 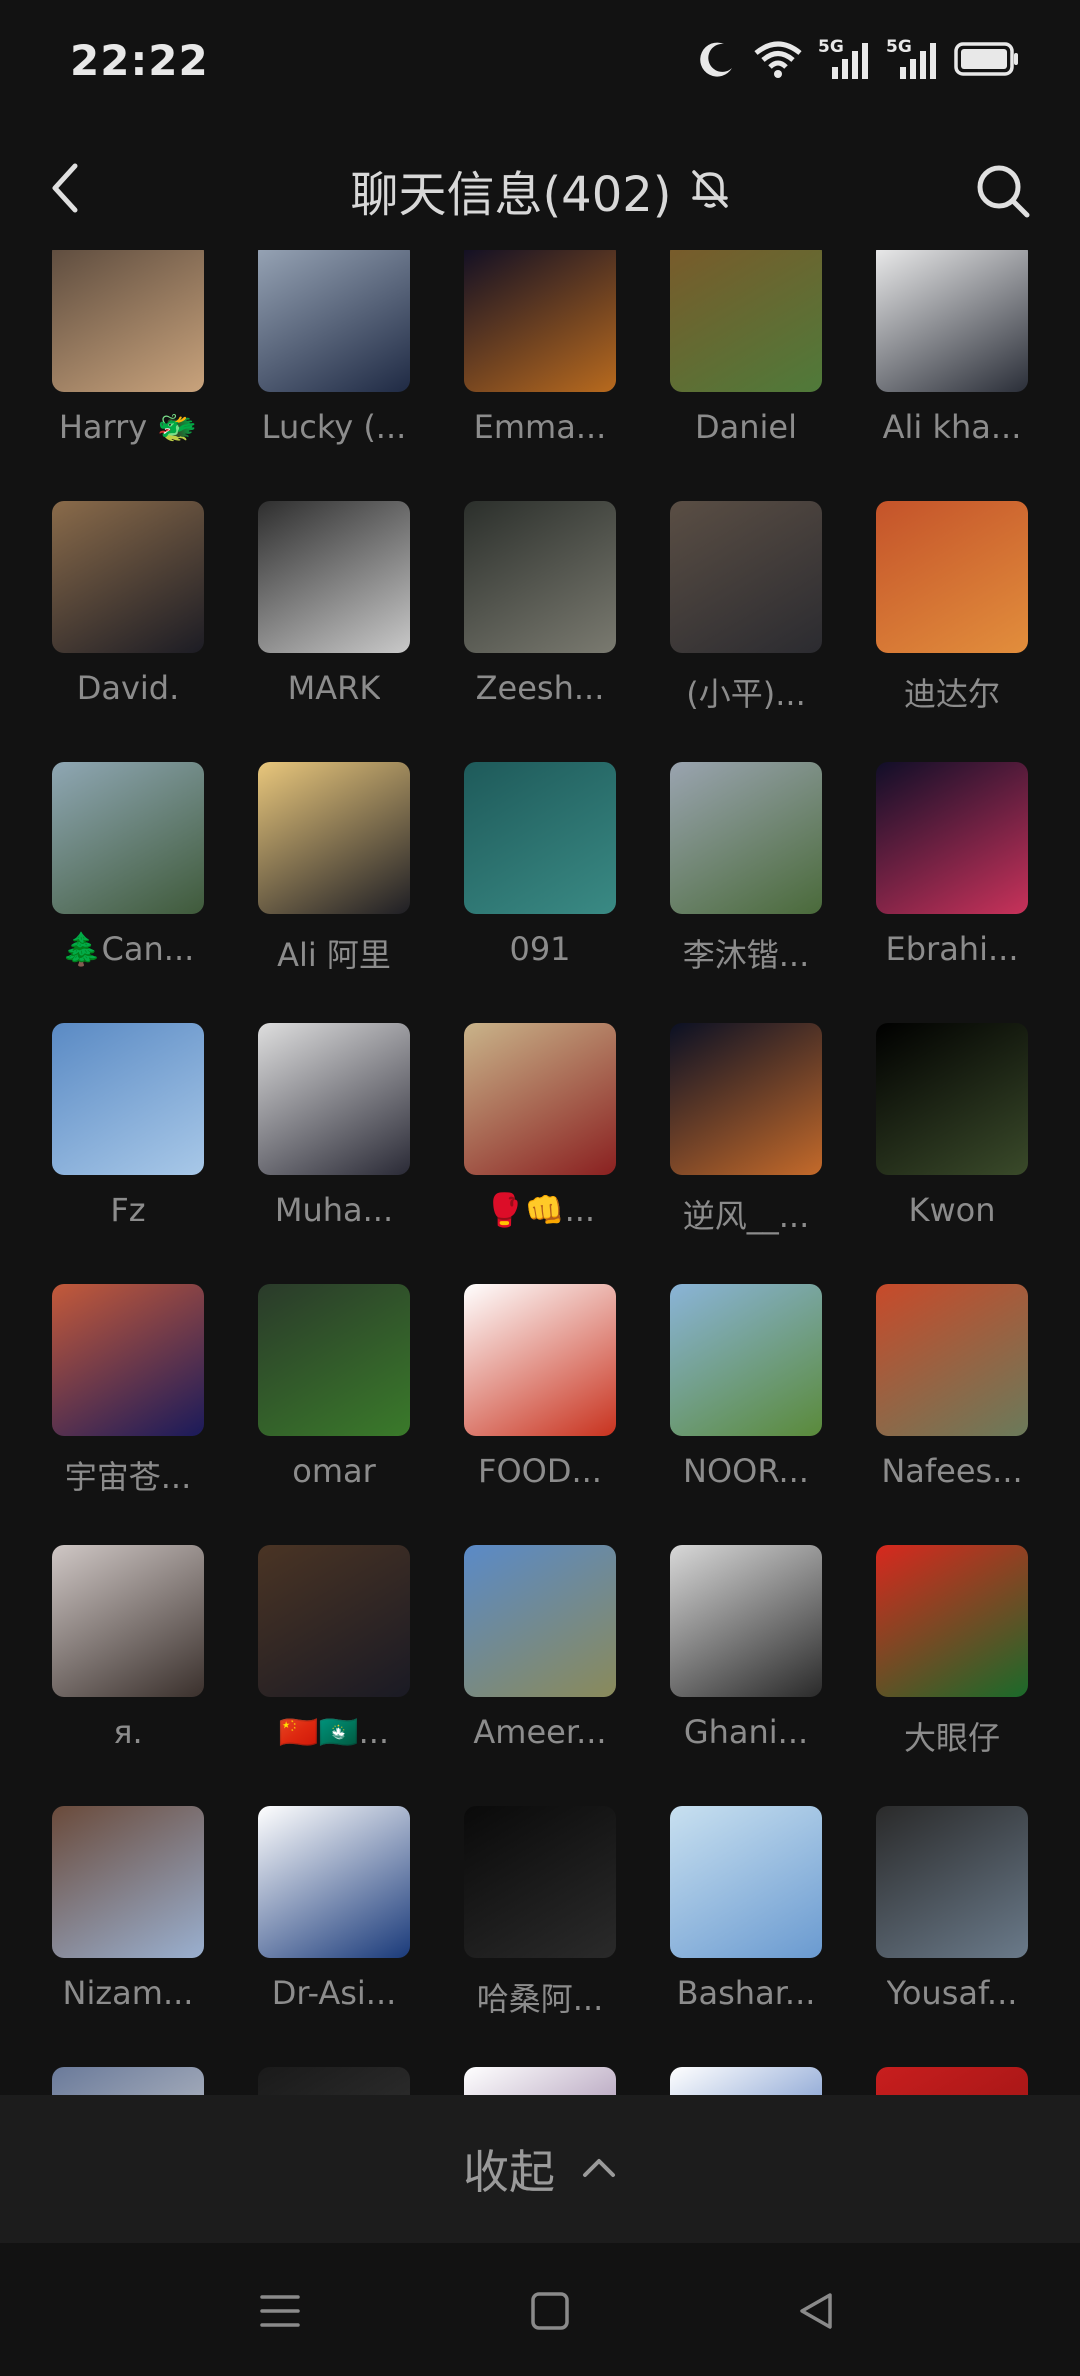 I want to click on 5g-signal-icon: 5G, so click(x=913, y=59).